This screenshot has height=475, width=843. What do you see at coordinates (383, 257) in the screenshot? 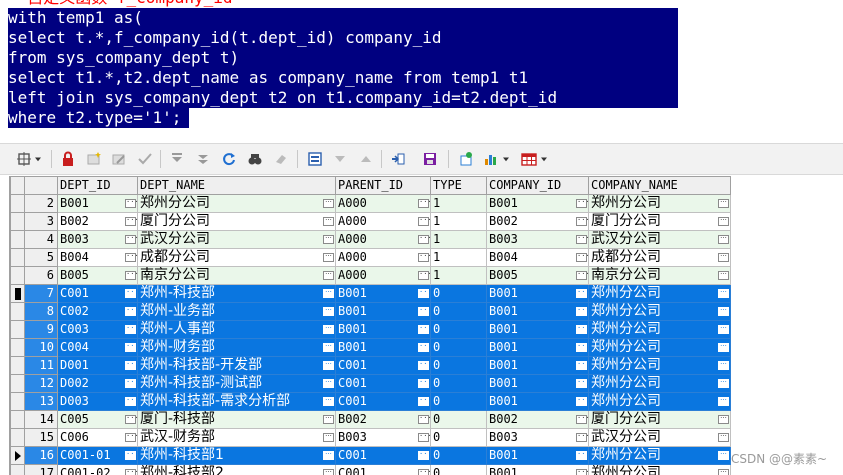
I see `table-cell-parent-id: A000 ···` at bounding box center [383, 257].